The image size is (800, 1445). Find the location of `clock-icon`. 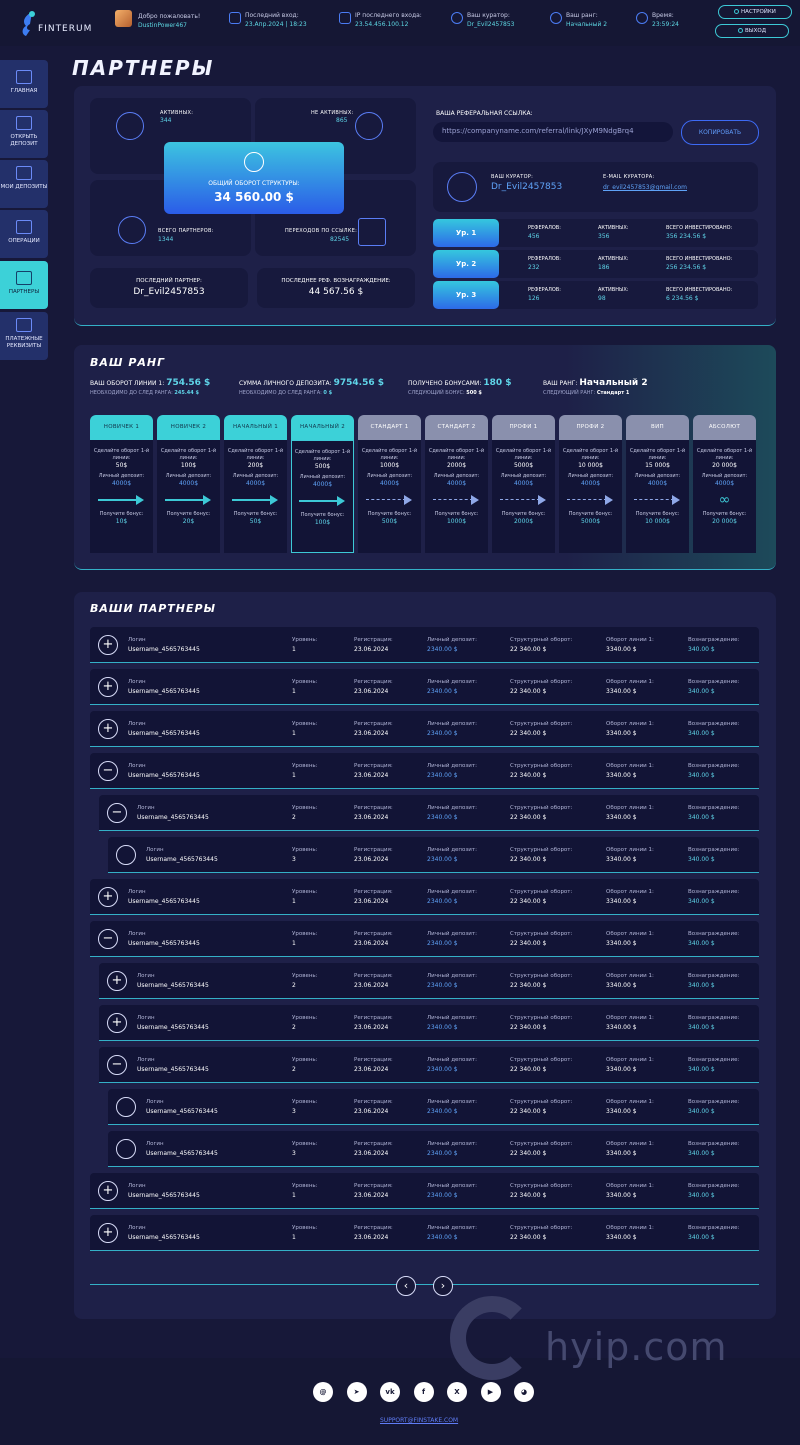

clock-icon is located at coordinates (642, 18).